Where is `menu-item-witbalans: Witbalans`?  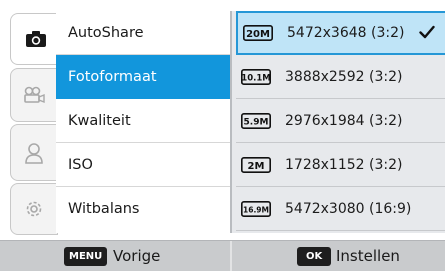 menu-item-witbalans: Witbalans is located at coordinates (143, 209).